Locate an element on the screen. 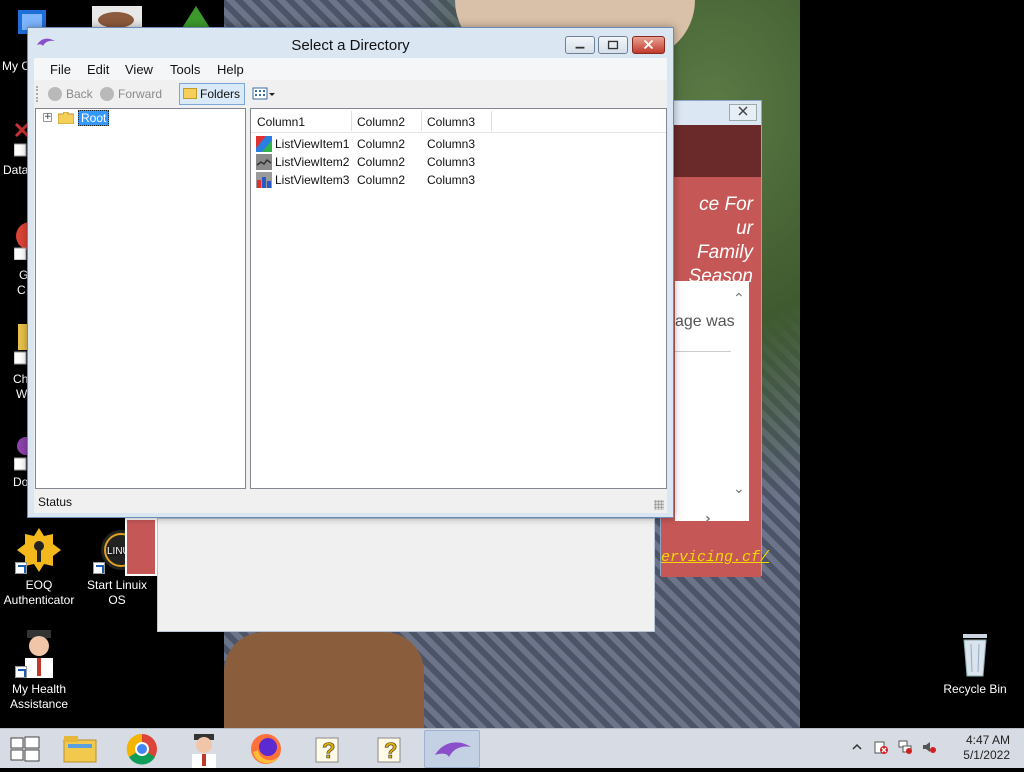 The image size is (1024, 772). tagline-line: ce For is located at coordinates (726, 204).